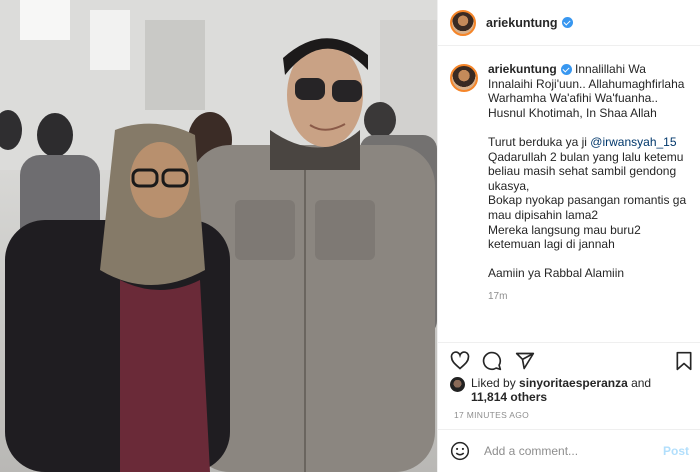  Describe the element at coordinates (539, 141) in the screenshot. I see `caption-para2-prefix: Turut berduka ya ji` at that location.